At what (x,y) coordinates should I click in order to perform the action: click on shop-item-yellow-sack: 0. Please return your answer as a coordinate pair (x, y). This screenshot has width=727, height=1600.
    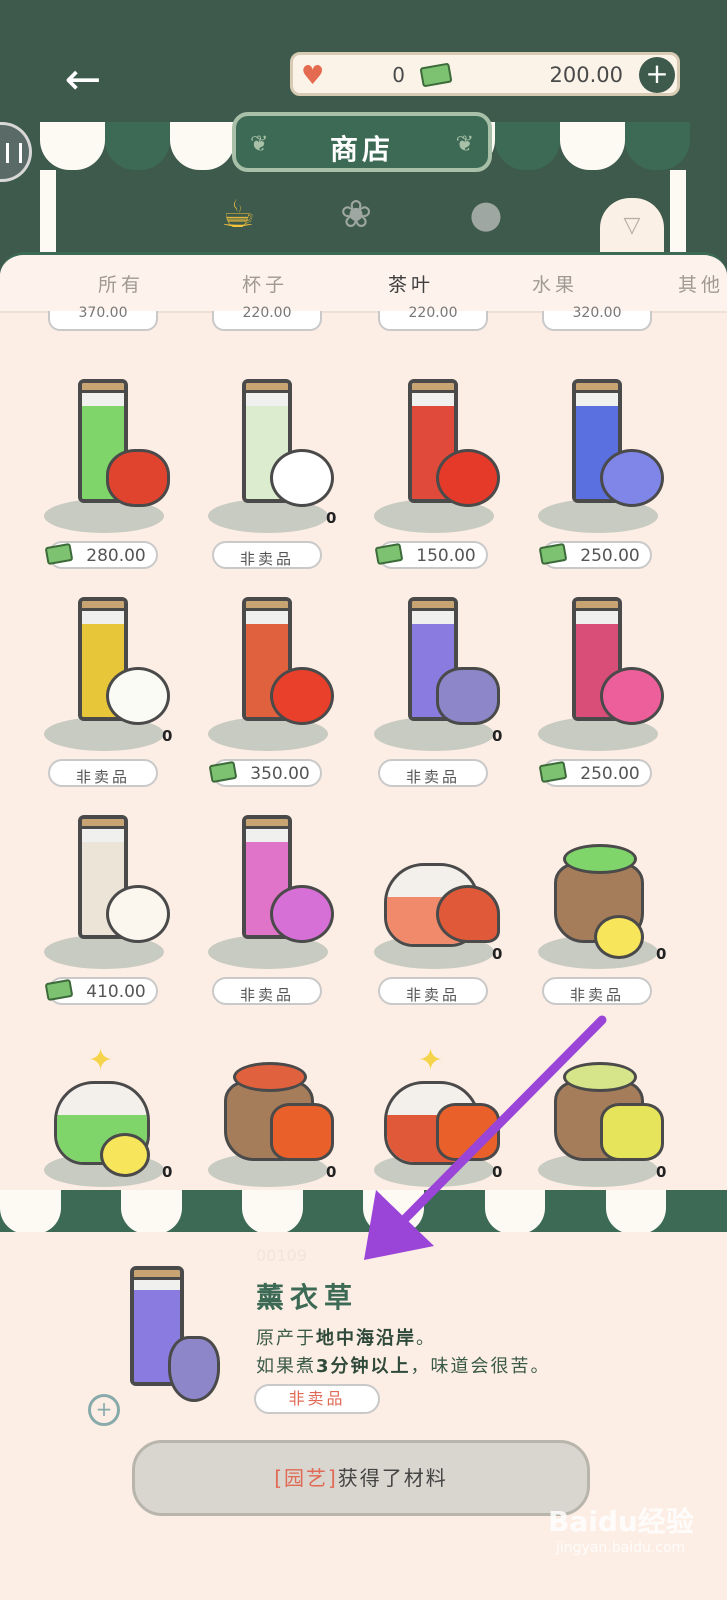
    Looking at the image, I should click on (609, 1106).